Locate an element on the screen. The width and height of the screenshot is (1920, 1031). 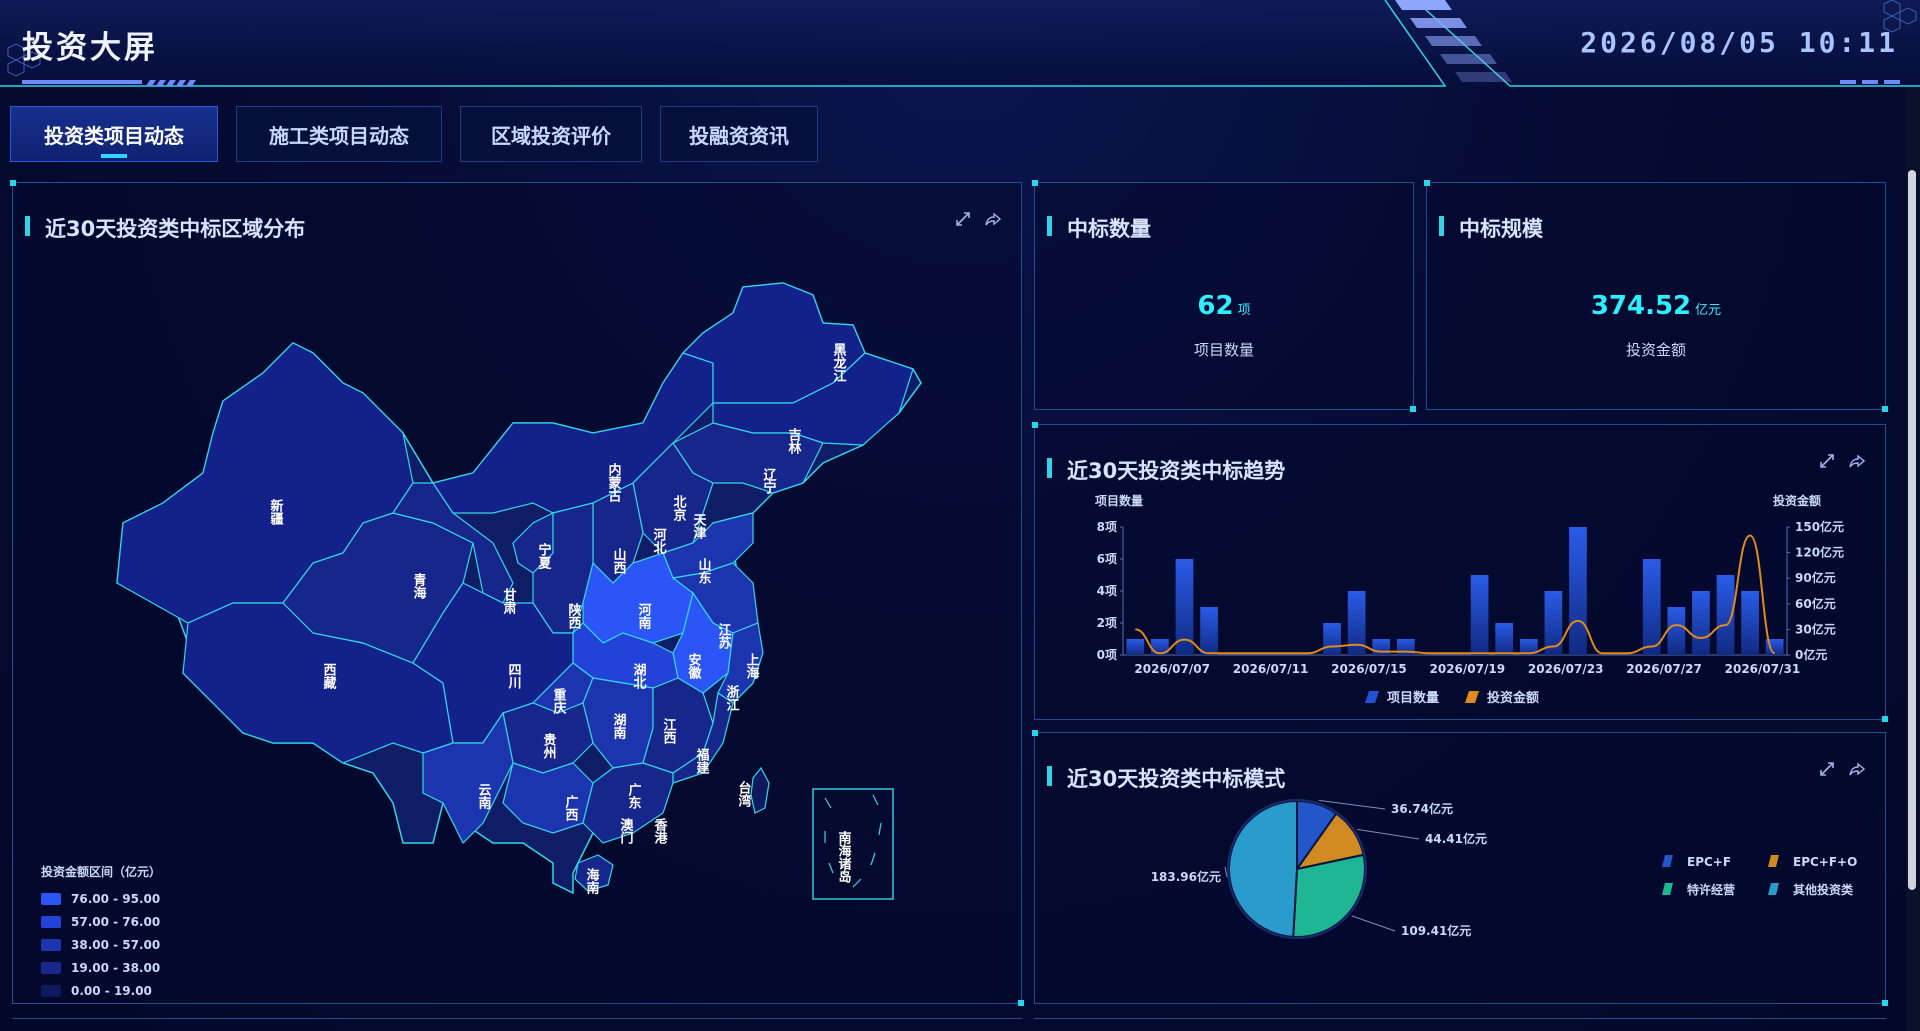
label-taiwan: 台湾 is located at coordinates (744, 794).